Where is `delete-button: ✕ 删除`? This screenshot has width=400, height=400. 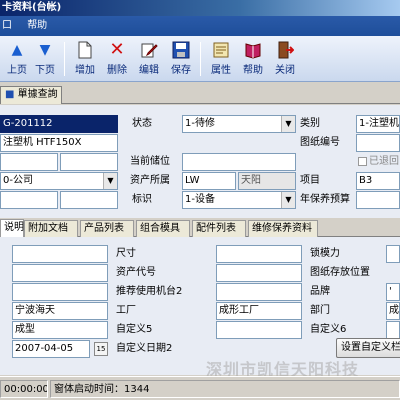
delete-button: ✕ 删除 is located at coordinates (117, 59).